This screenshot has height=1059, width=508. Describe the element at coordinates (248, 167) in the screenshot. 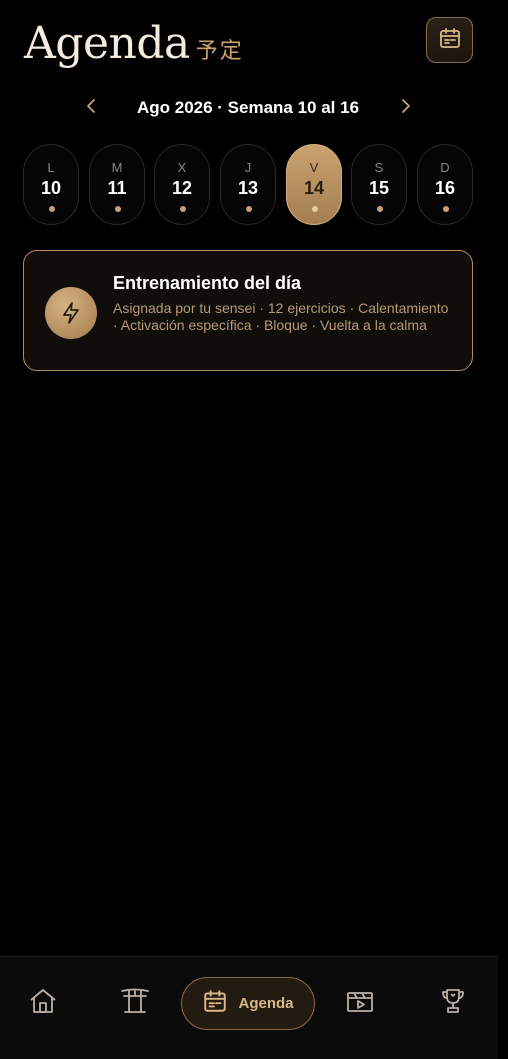

I see `day-letter: J` at that location.